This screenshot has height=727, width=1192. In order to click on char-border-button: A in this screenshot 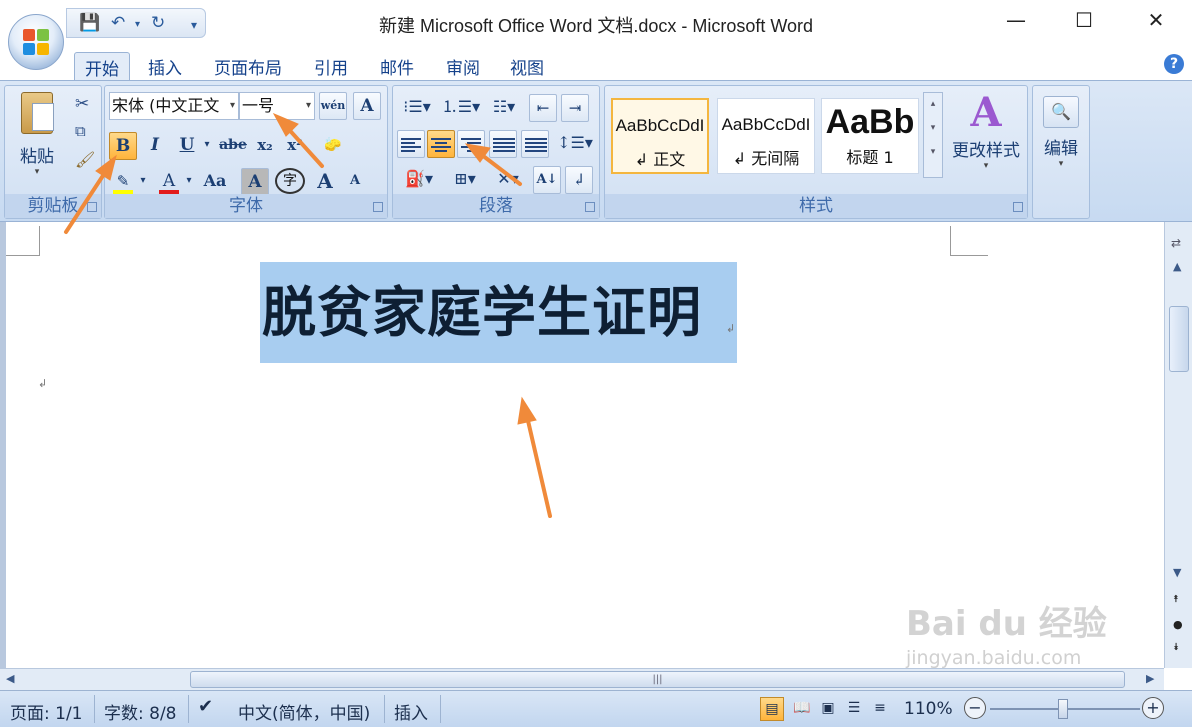, I will do `click(367, 106)`.